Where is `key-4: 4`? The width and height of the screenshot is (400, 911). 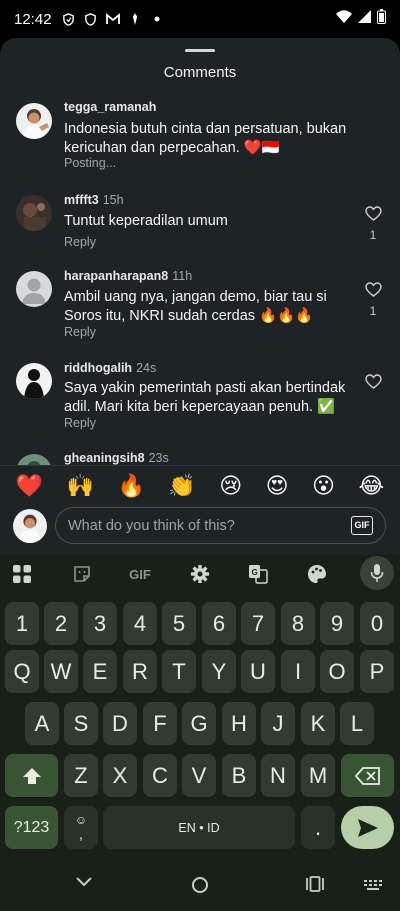
key-4: 4 is located at coordinates (140, 623).